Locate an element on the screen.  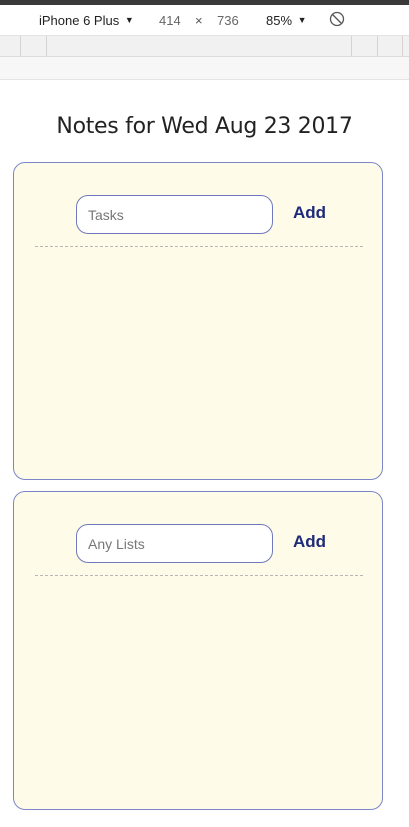
device-select: iPhone 6 Plus ▼ is located at coordinates (86, 20).